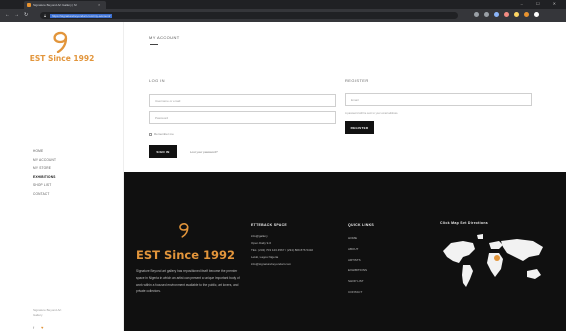 This screenshot has height=331, width=566. Describe the element at coordinates (497, 263) in the screenshot. I see `world-map` at that location.